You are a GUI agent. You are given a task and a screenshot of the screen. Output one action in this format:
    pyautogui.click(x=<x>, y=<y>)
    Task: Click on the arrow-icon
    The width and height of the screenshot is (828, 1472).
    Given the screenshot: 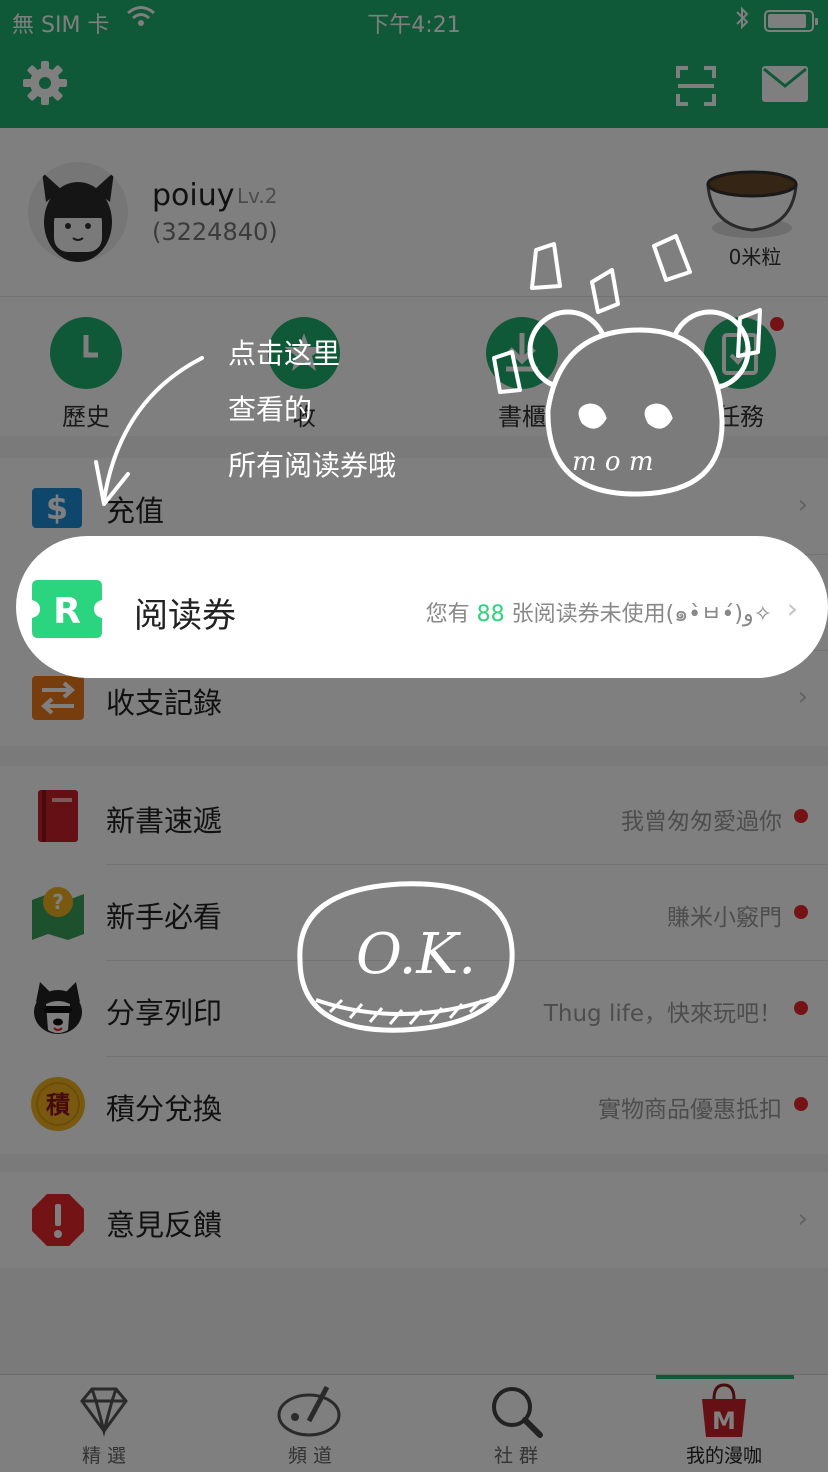 What is the action you would take?
    pyautogui.click(x=153, y=429)
    